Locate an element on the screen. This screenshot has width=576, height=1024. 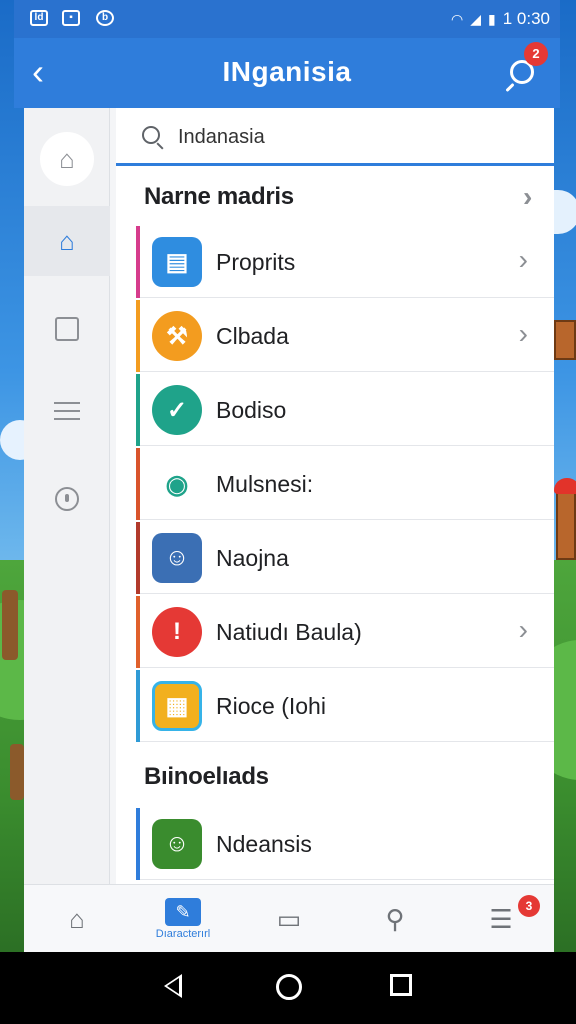
back-triangle-icon is located at coordinates (173, 986).